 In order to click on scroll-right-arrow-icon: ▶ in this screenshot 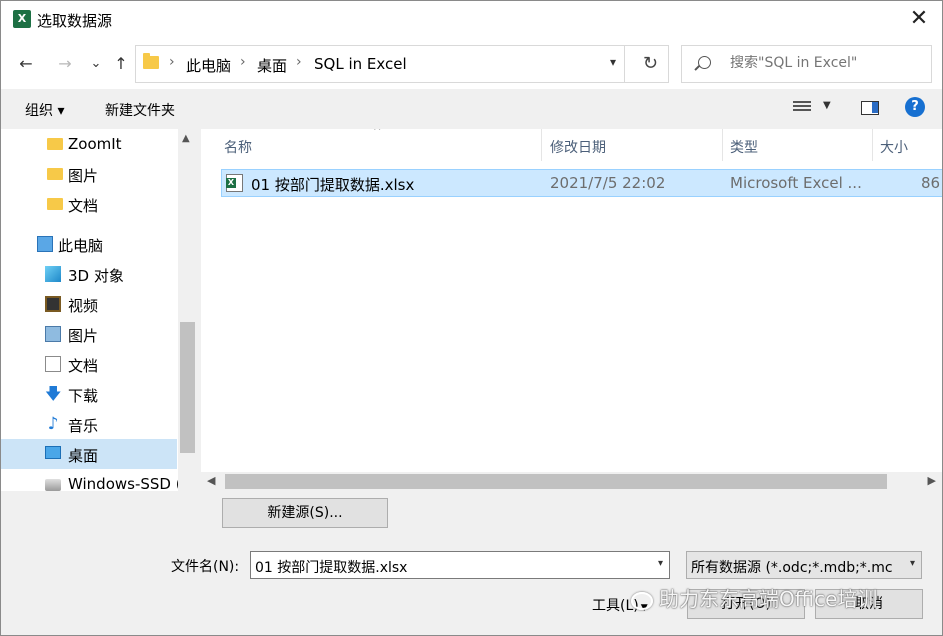, I will do `click(932, 480)`.